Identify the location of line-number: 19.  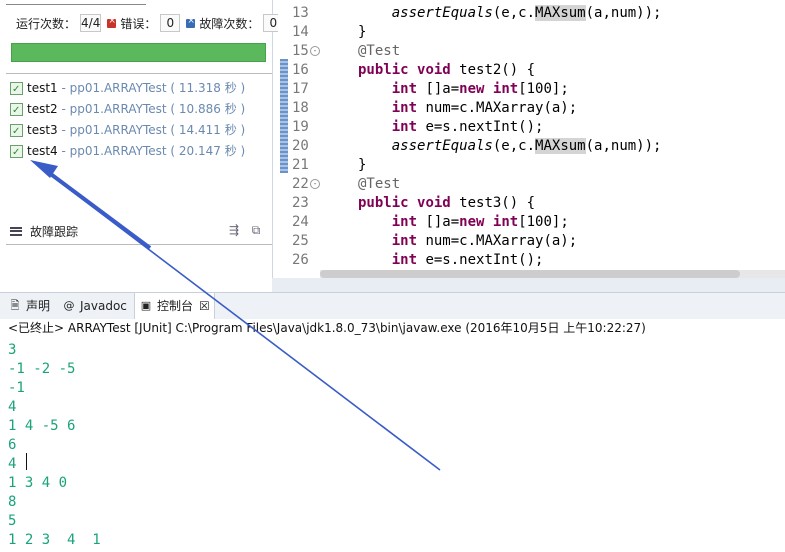
(300, 127).